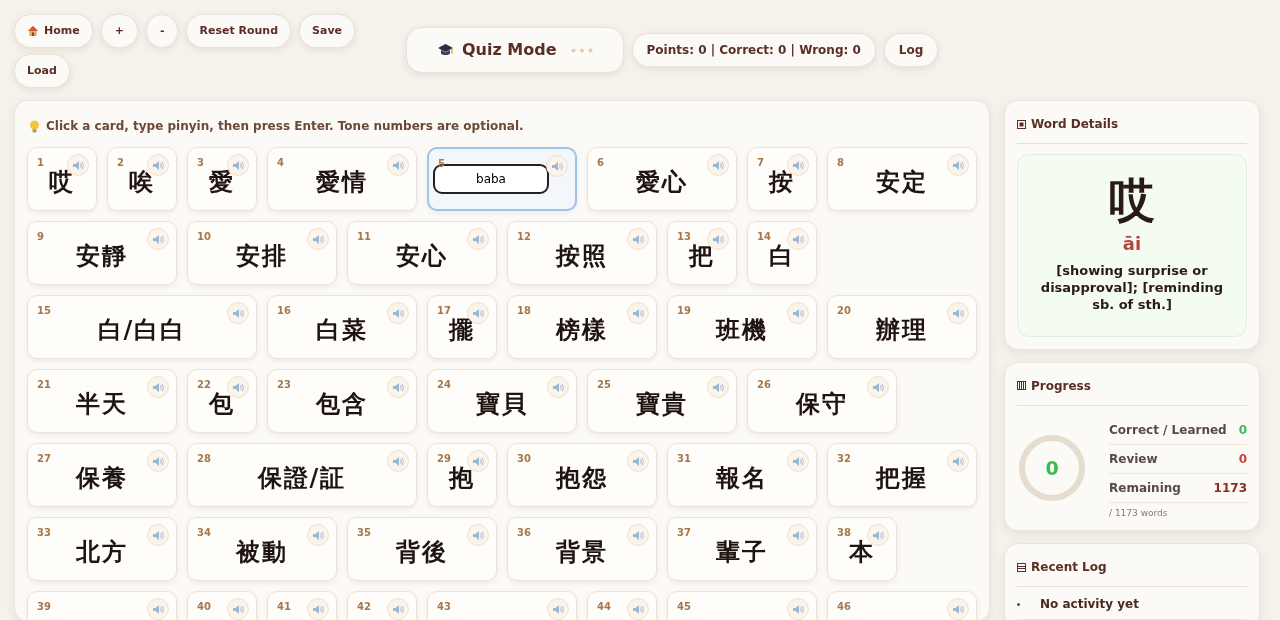 This screenshot has width=1280, height=620. What do you see at coordinates (422, 549) in the screenshot?
I see `word-card: 35 背後` at bounding box center [422, 549].